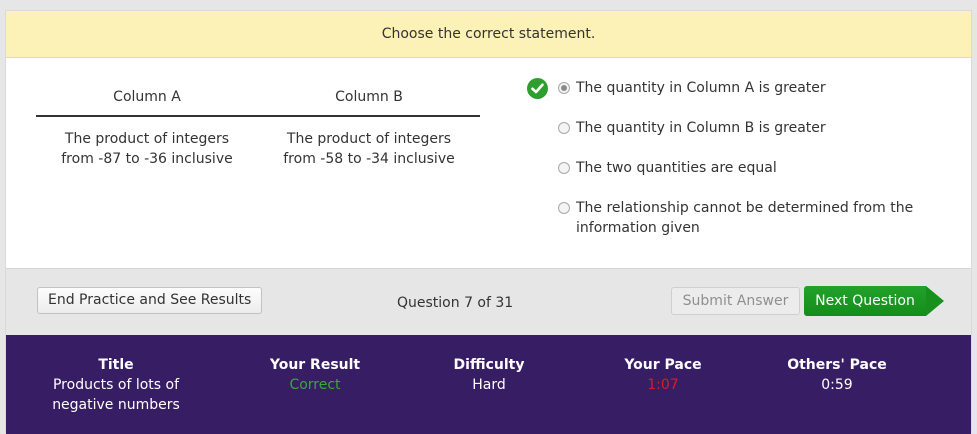 The height and width of the screenshot is (434, 977). I want to click on difficulty-value: Hard, so click(489, 385).